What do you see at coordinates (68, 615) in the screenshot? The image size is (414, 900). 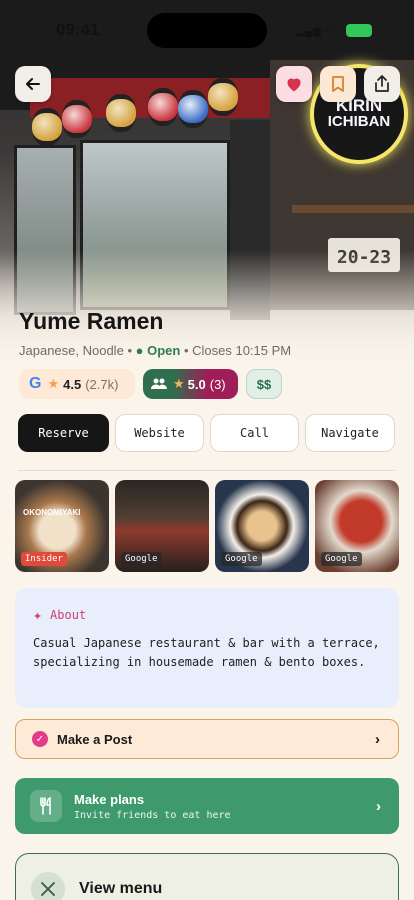 I see `about-heading: About` at bounding box center [68, 615].